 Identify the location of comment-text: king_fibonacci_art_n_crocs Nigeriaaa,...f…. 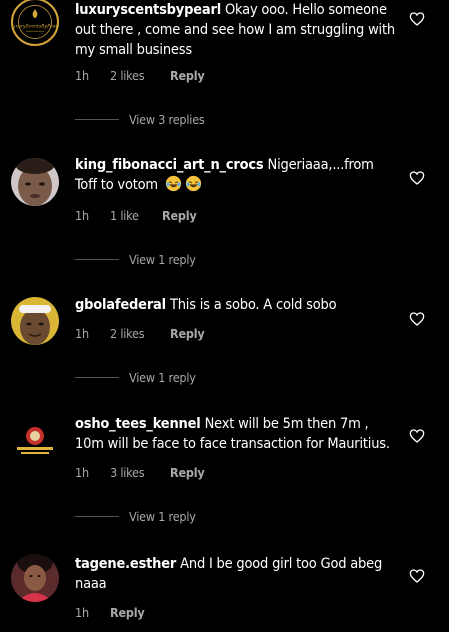
(236, 175).